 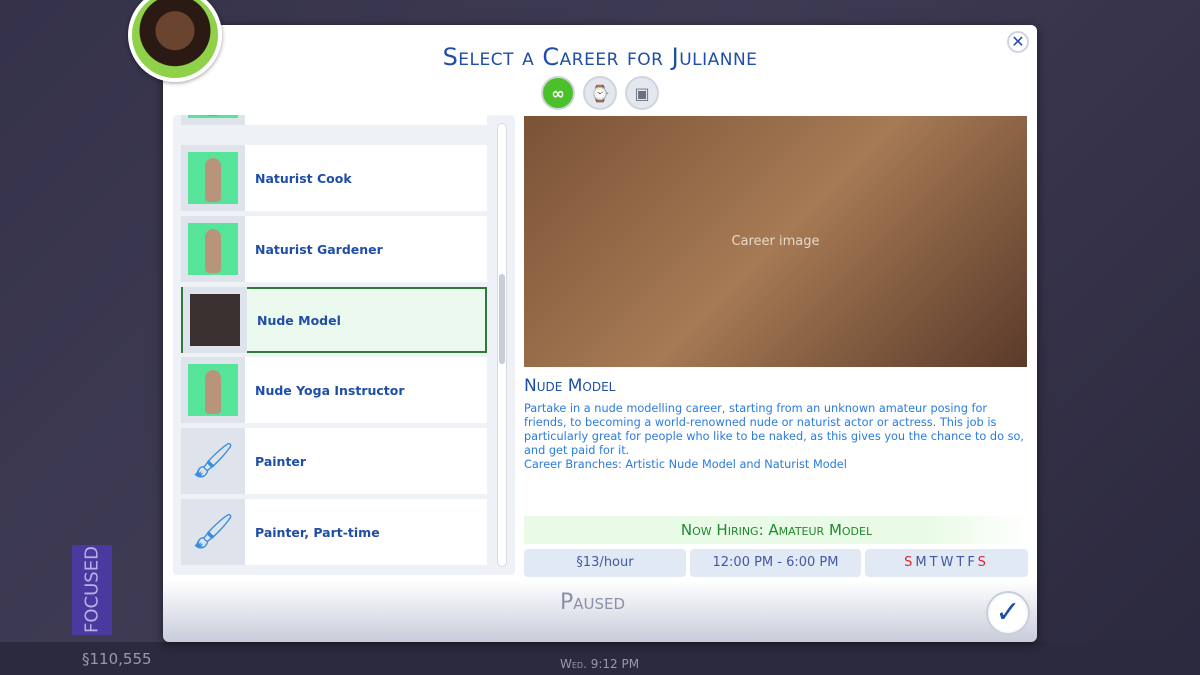 What do you see at coordinates (776, 530) in the screenshot?
I see `now-hiring-banner: Now Hiring: Amateur Model` at bounding box center [776, 530].